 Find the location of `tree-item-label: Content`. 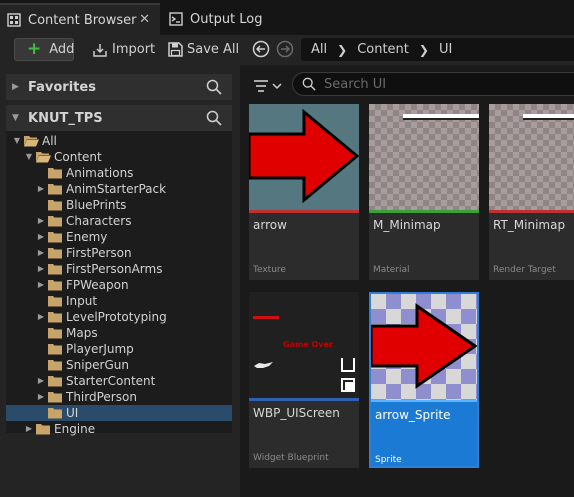

tree-item-label: Content is located at coordinates (78, 157).